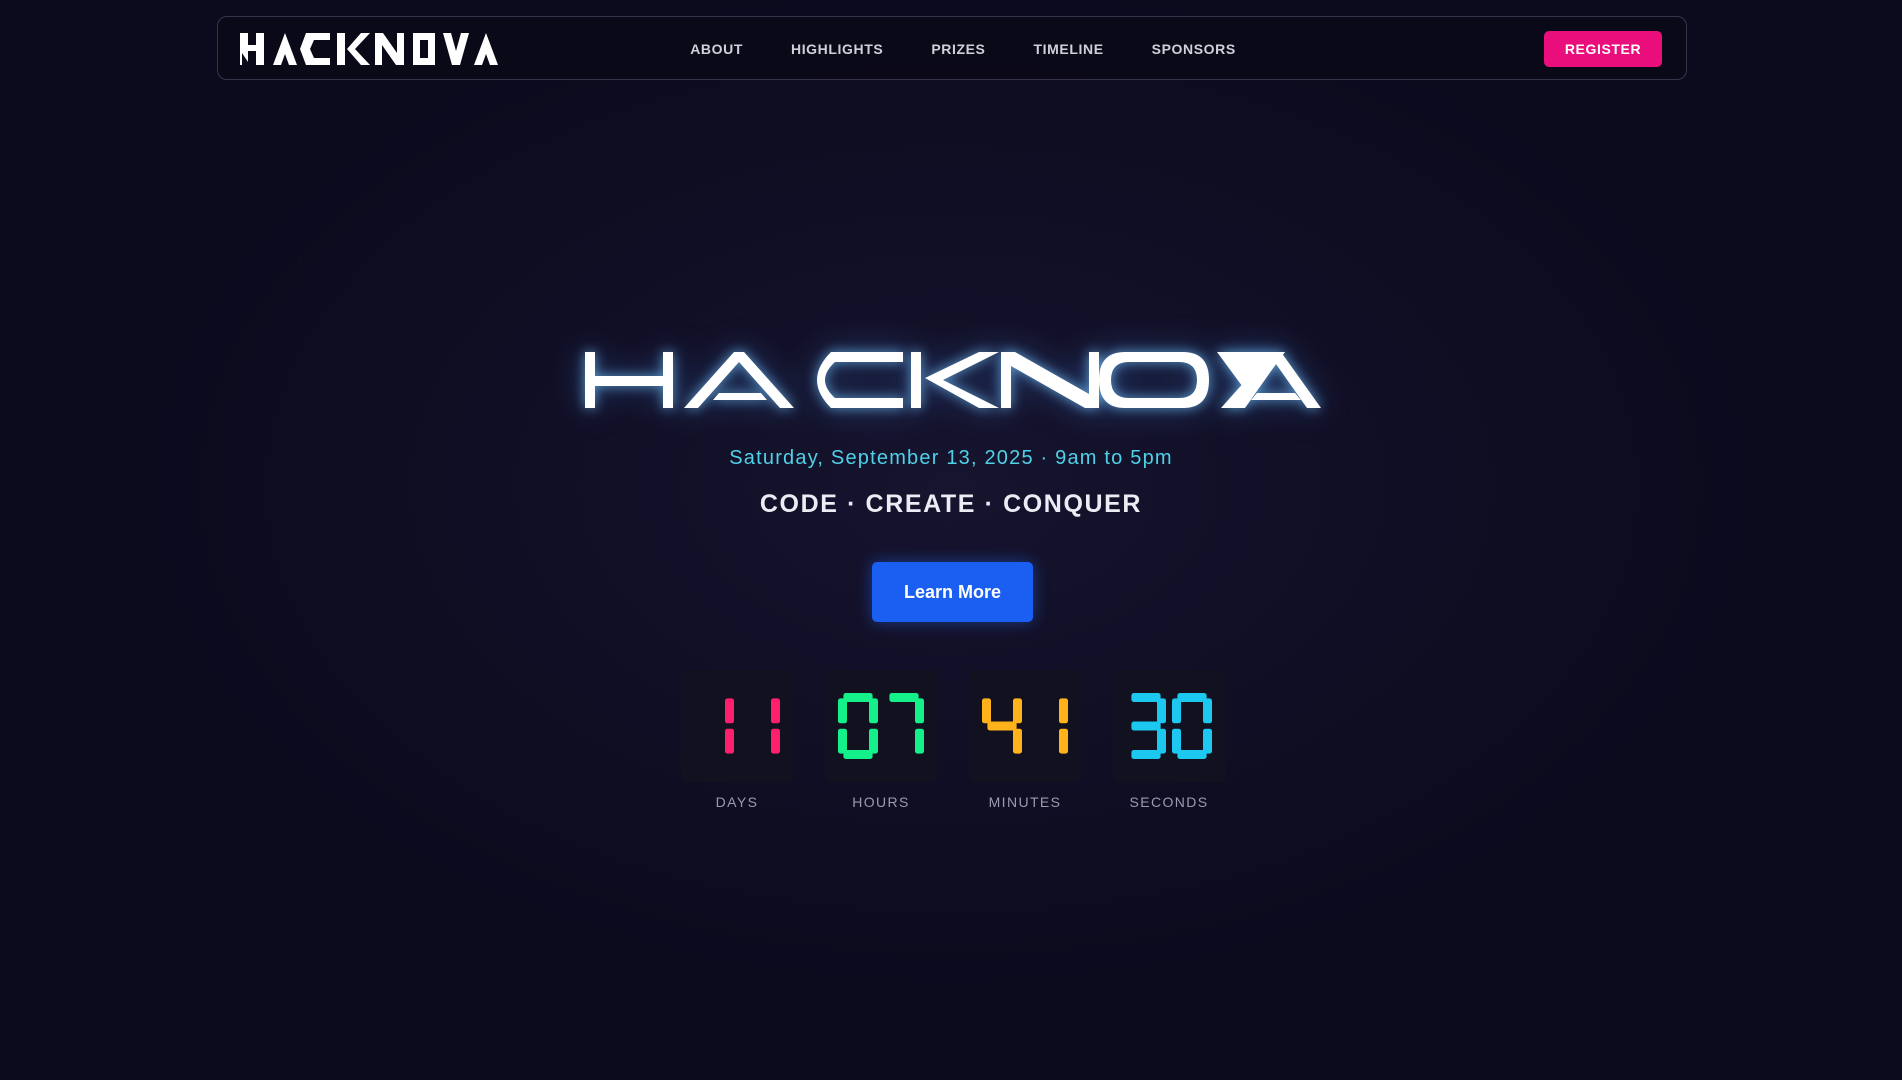 This screenshot has height=1080, width=1902. What do you see at coordinates (951, 504) in the screenshot?
I see `event-tagline: CODE · CREATE · CONQUER` at bounding box center [951, 504].